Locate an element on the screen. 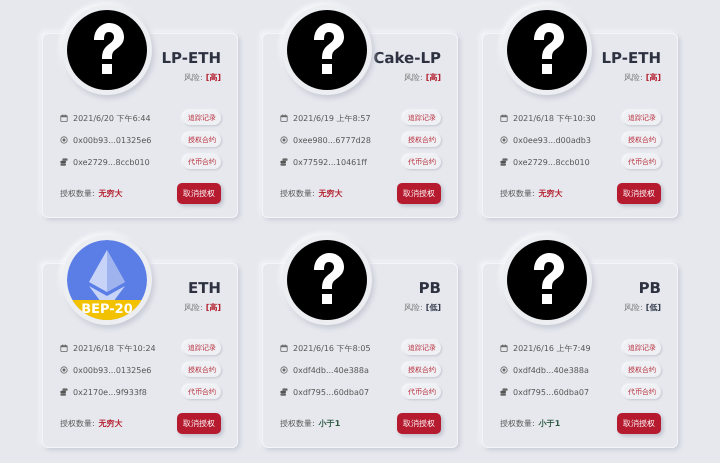  token-name: Cake-LP is located at coordinates (407, 58).